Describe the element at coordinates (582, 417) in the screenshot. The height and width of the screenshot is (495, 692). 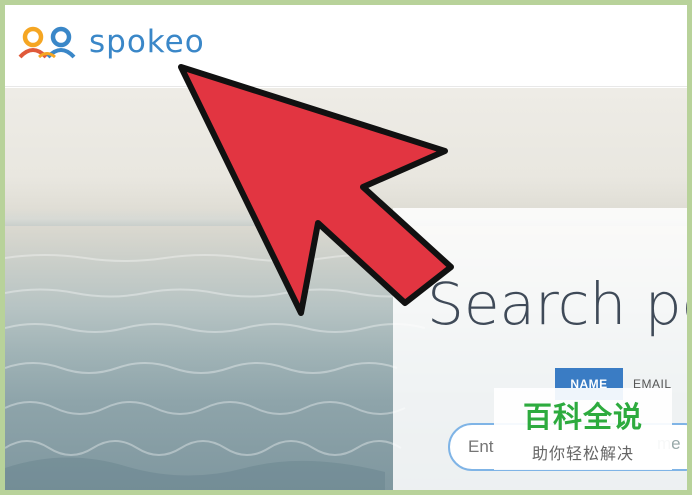
I see `watermark-title: 百科全说` at that location.